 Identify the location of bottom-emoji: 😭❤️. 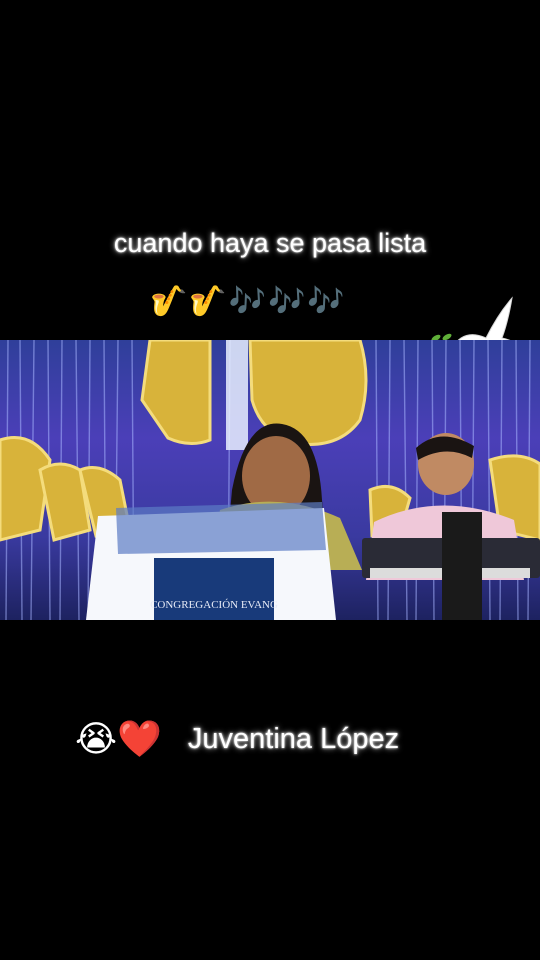
(118, 739).